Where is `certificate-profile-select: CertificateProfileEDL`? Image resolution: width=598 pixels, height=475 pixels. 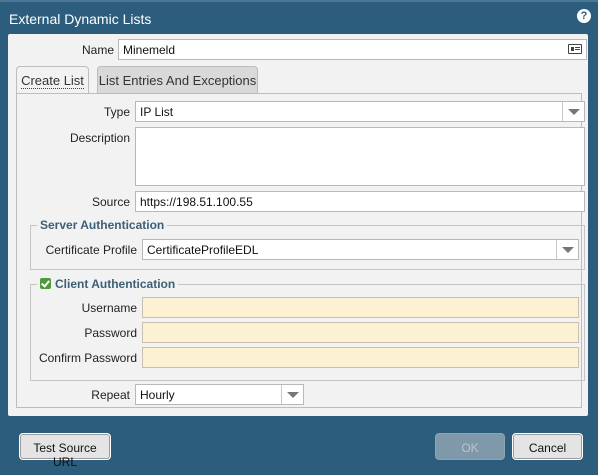 certificate-profile-select: CertificateProfileEDL is located at coordinates (360, 249).